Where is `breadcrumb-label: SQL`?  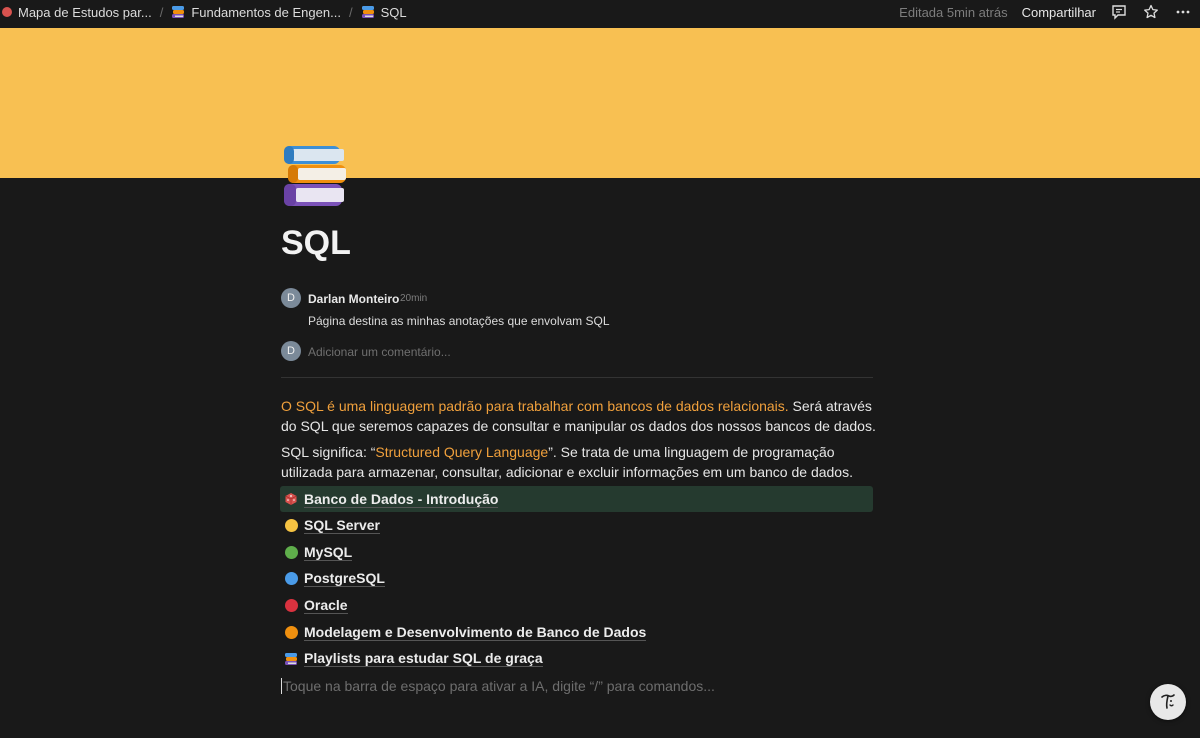 breadcrumb-label: SQL is located at coordinates (393, 12).